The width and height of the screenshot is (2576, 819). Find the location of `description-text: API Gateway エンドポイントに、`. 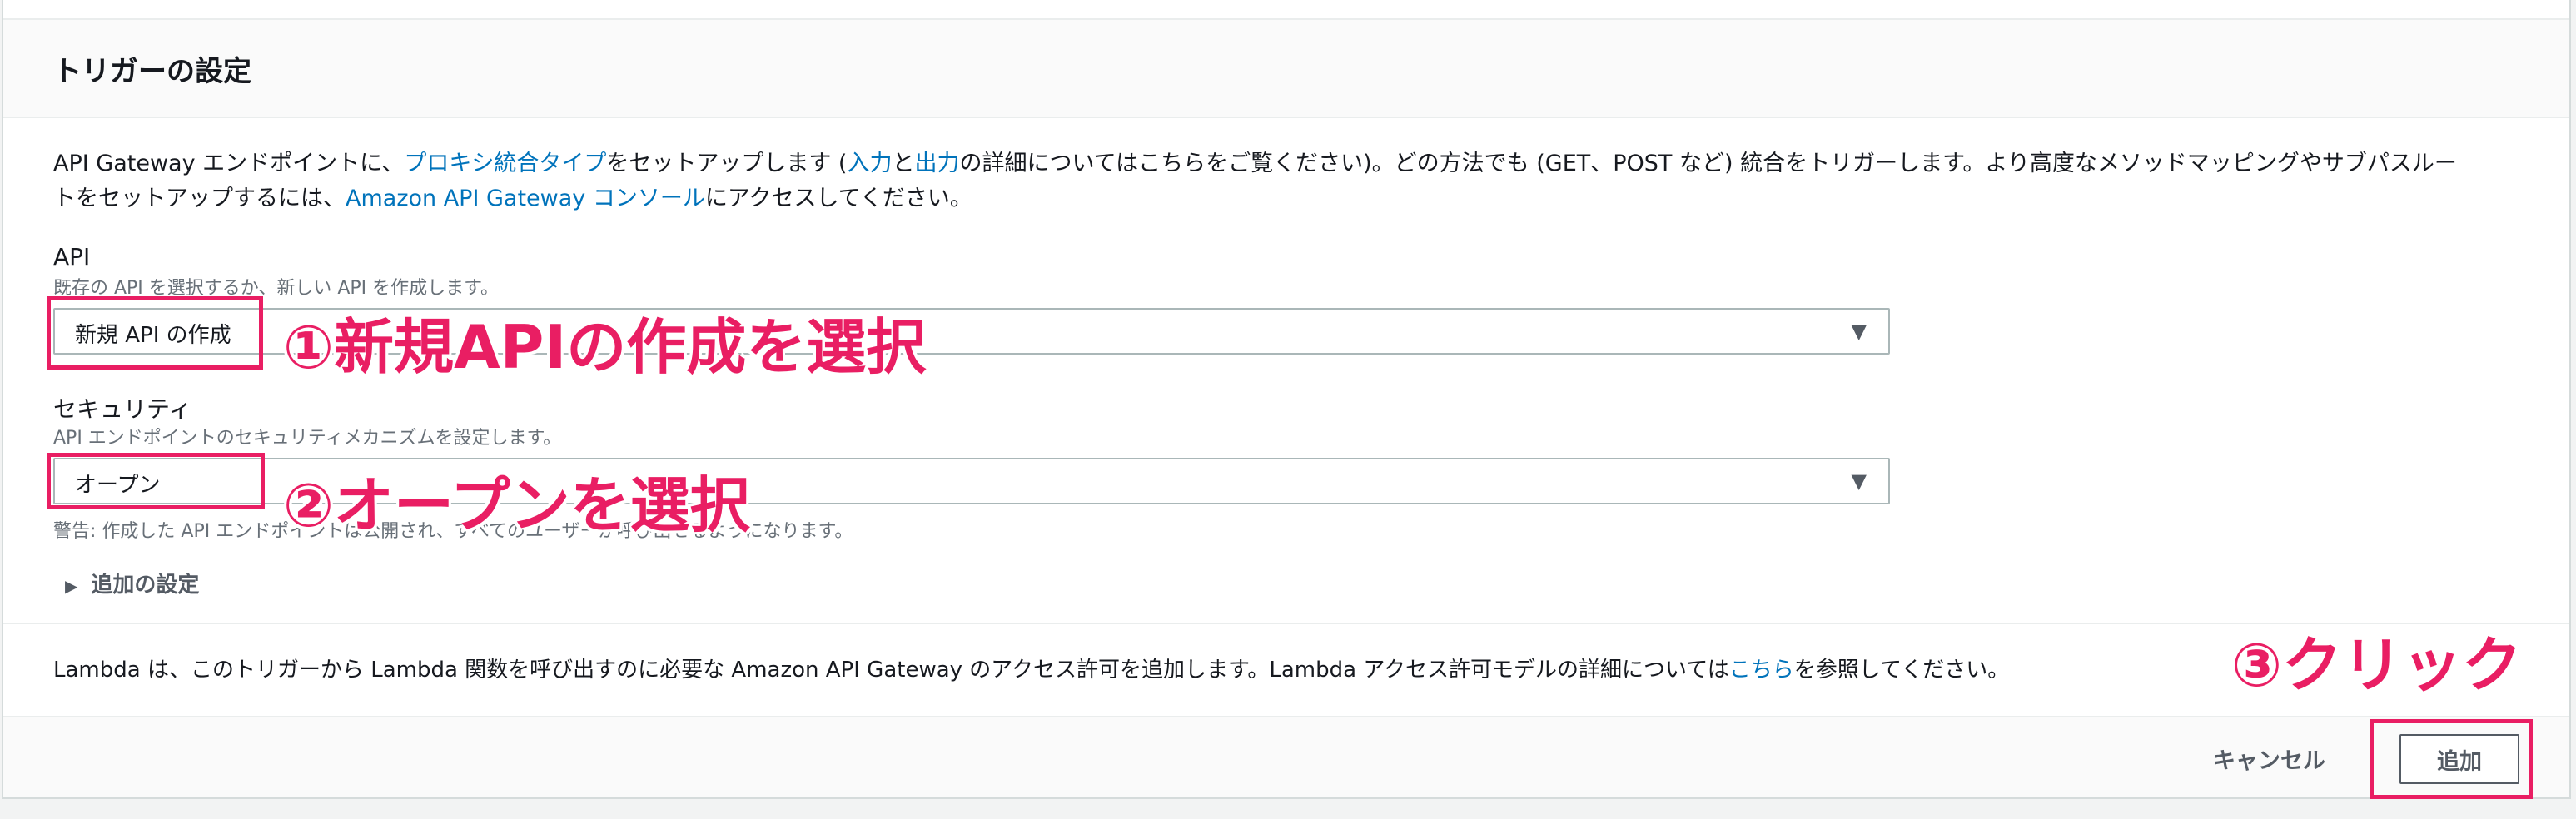

description-text: API Gateway エンドポイントに、 is located at coordinates (229, 163).